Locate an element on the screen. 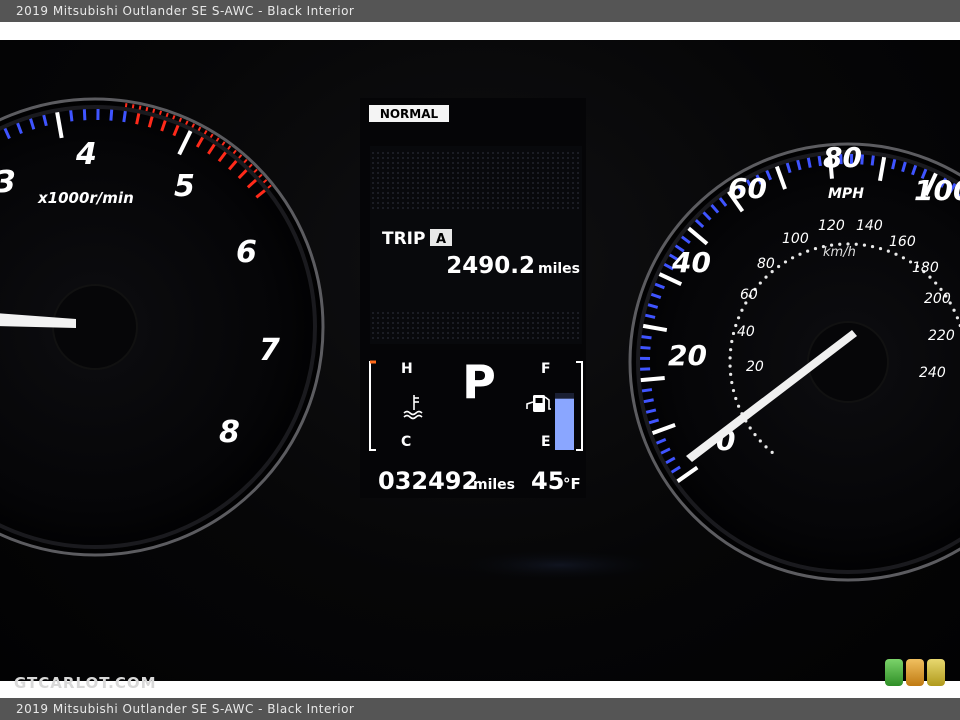 The image size is (960, 720). tach-number-8: 8 is located at coordinates (229, 432).